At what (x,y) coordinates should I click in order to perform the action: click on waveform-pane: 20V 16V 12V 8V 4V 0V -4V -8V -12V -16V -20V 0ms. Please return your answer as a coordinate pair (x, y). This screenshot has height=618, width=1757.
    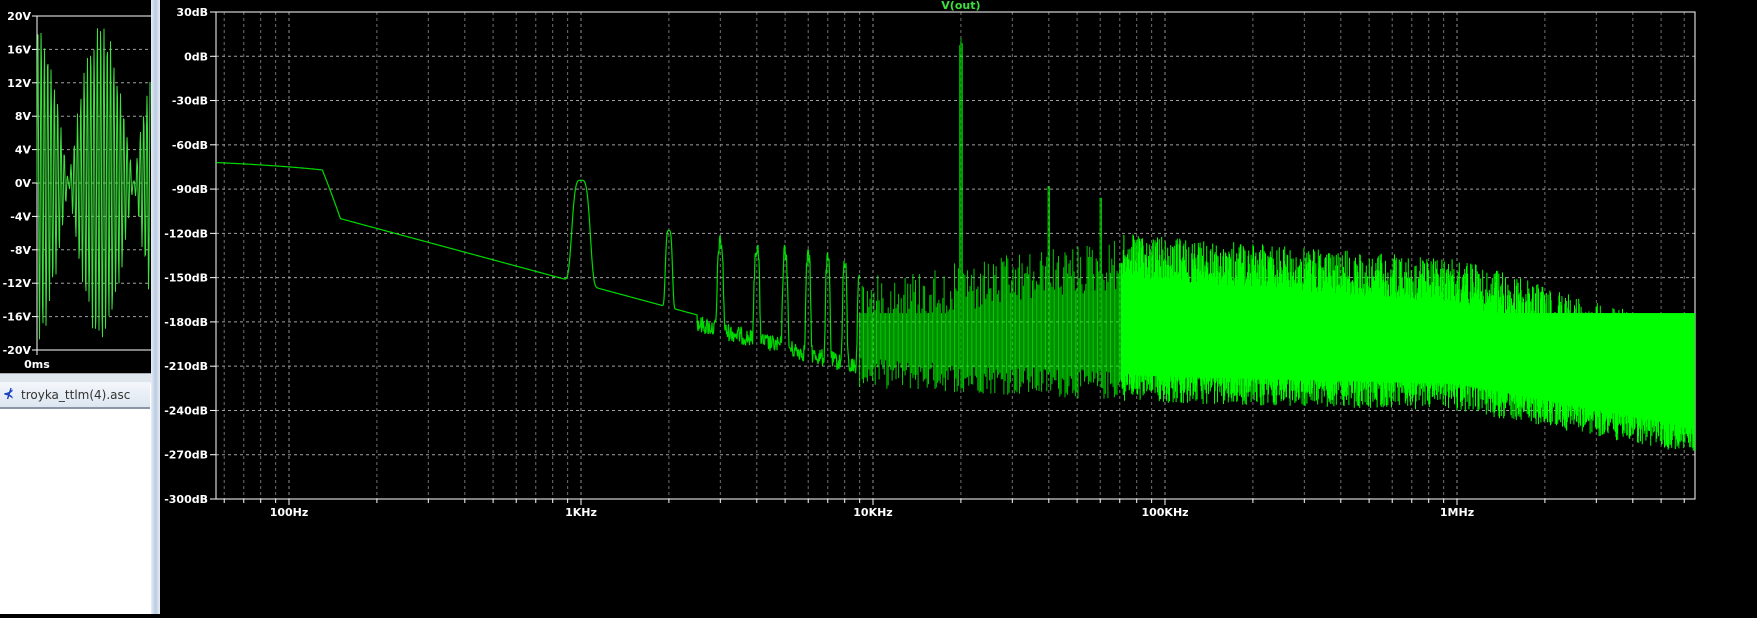
    Looking at the image, I should click on (76, 186).